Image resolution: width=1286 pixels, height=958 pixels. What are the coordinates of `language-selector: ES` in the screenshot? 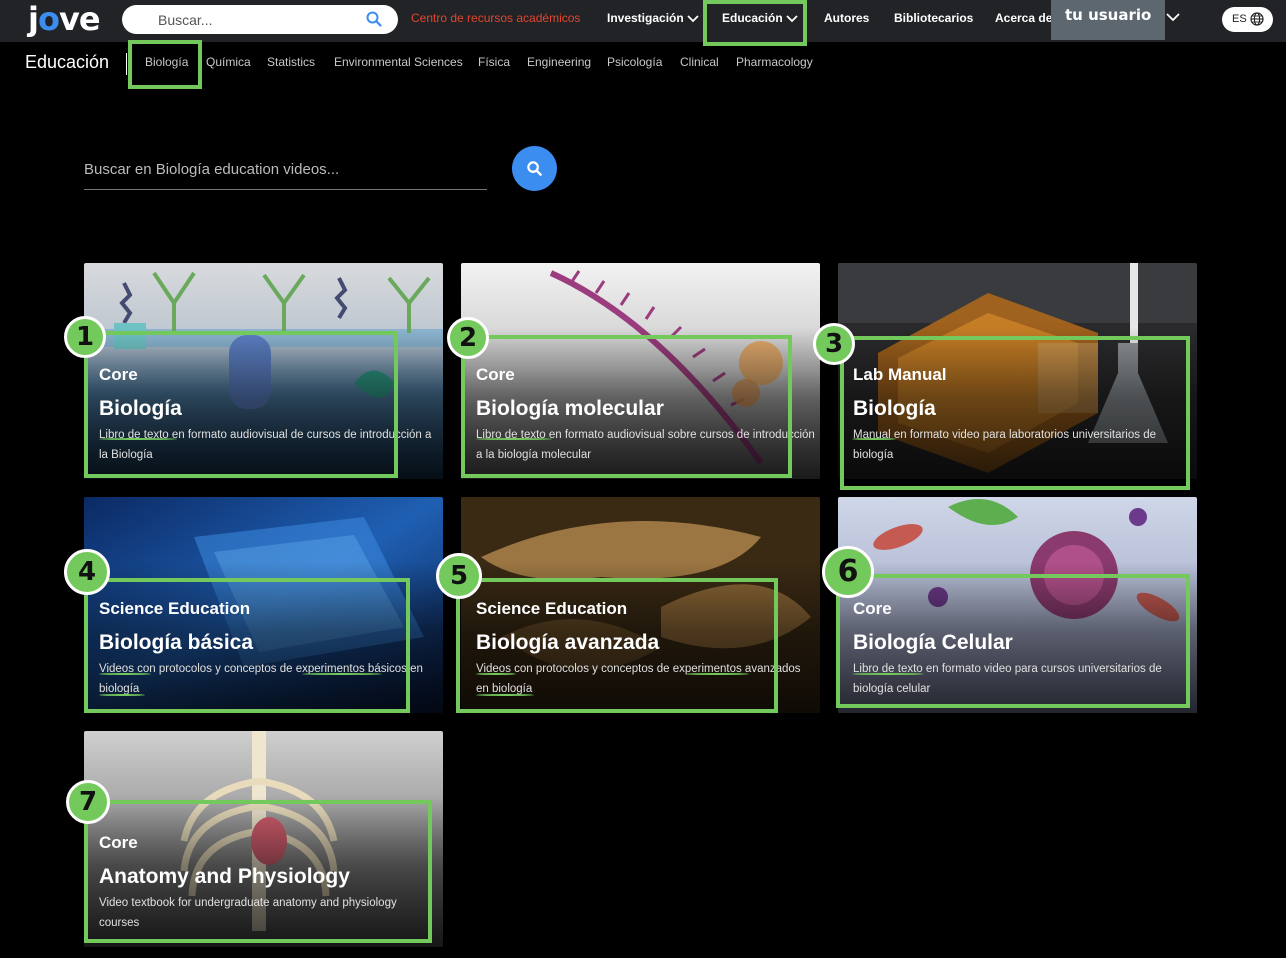 It's located at (1247, 19).